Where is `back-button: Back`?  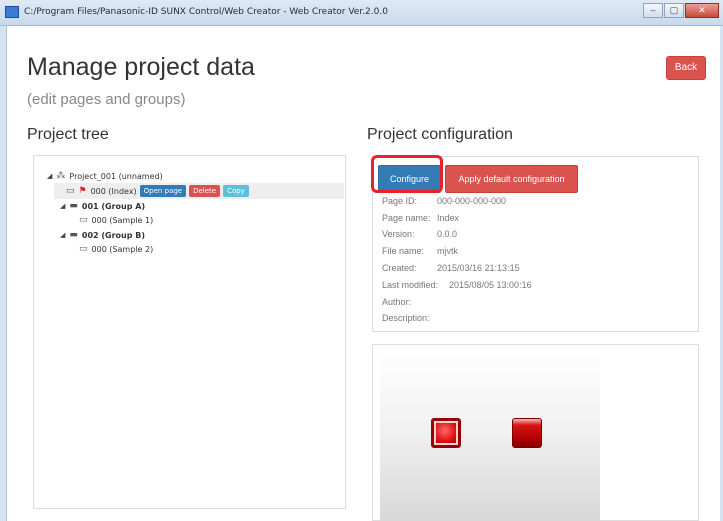
back-button: Back is located at coordinates (686, 68).